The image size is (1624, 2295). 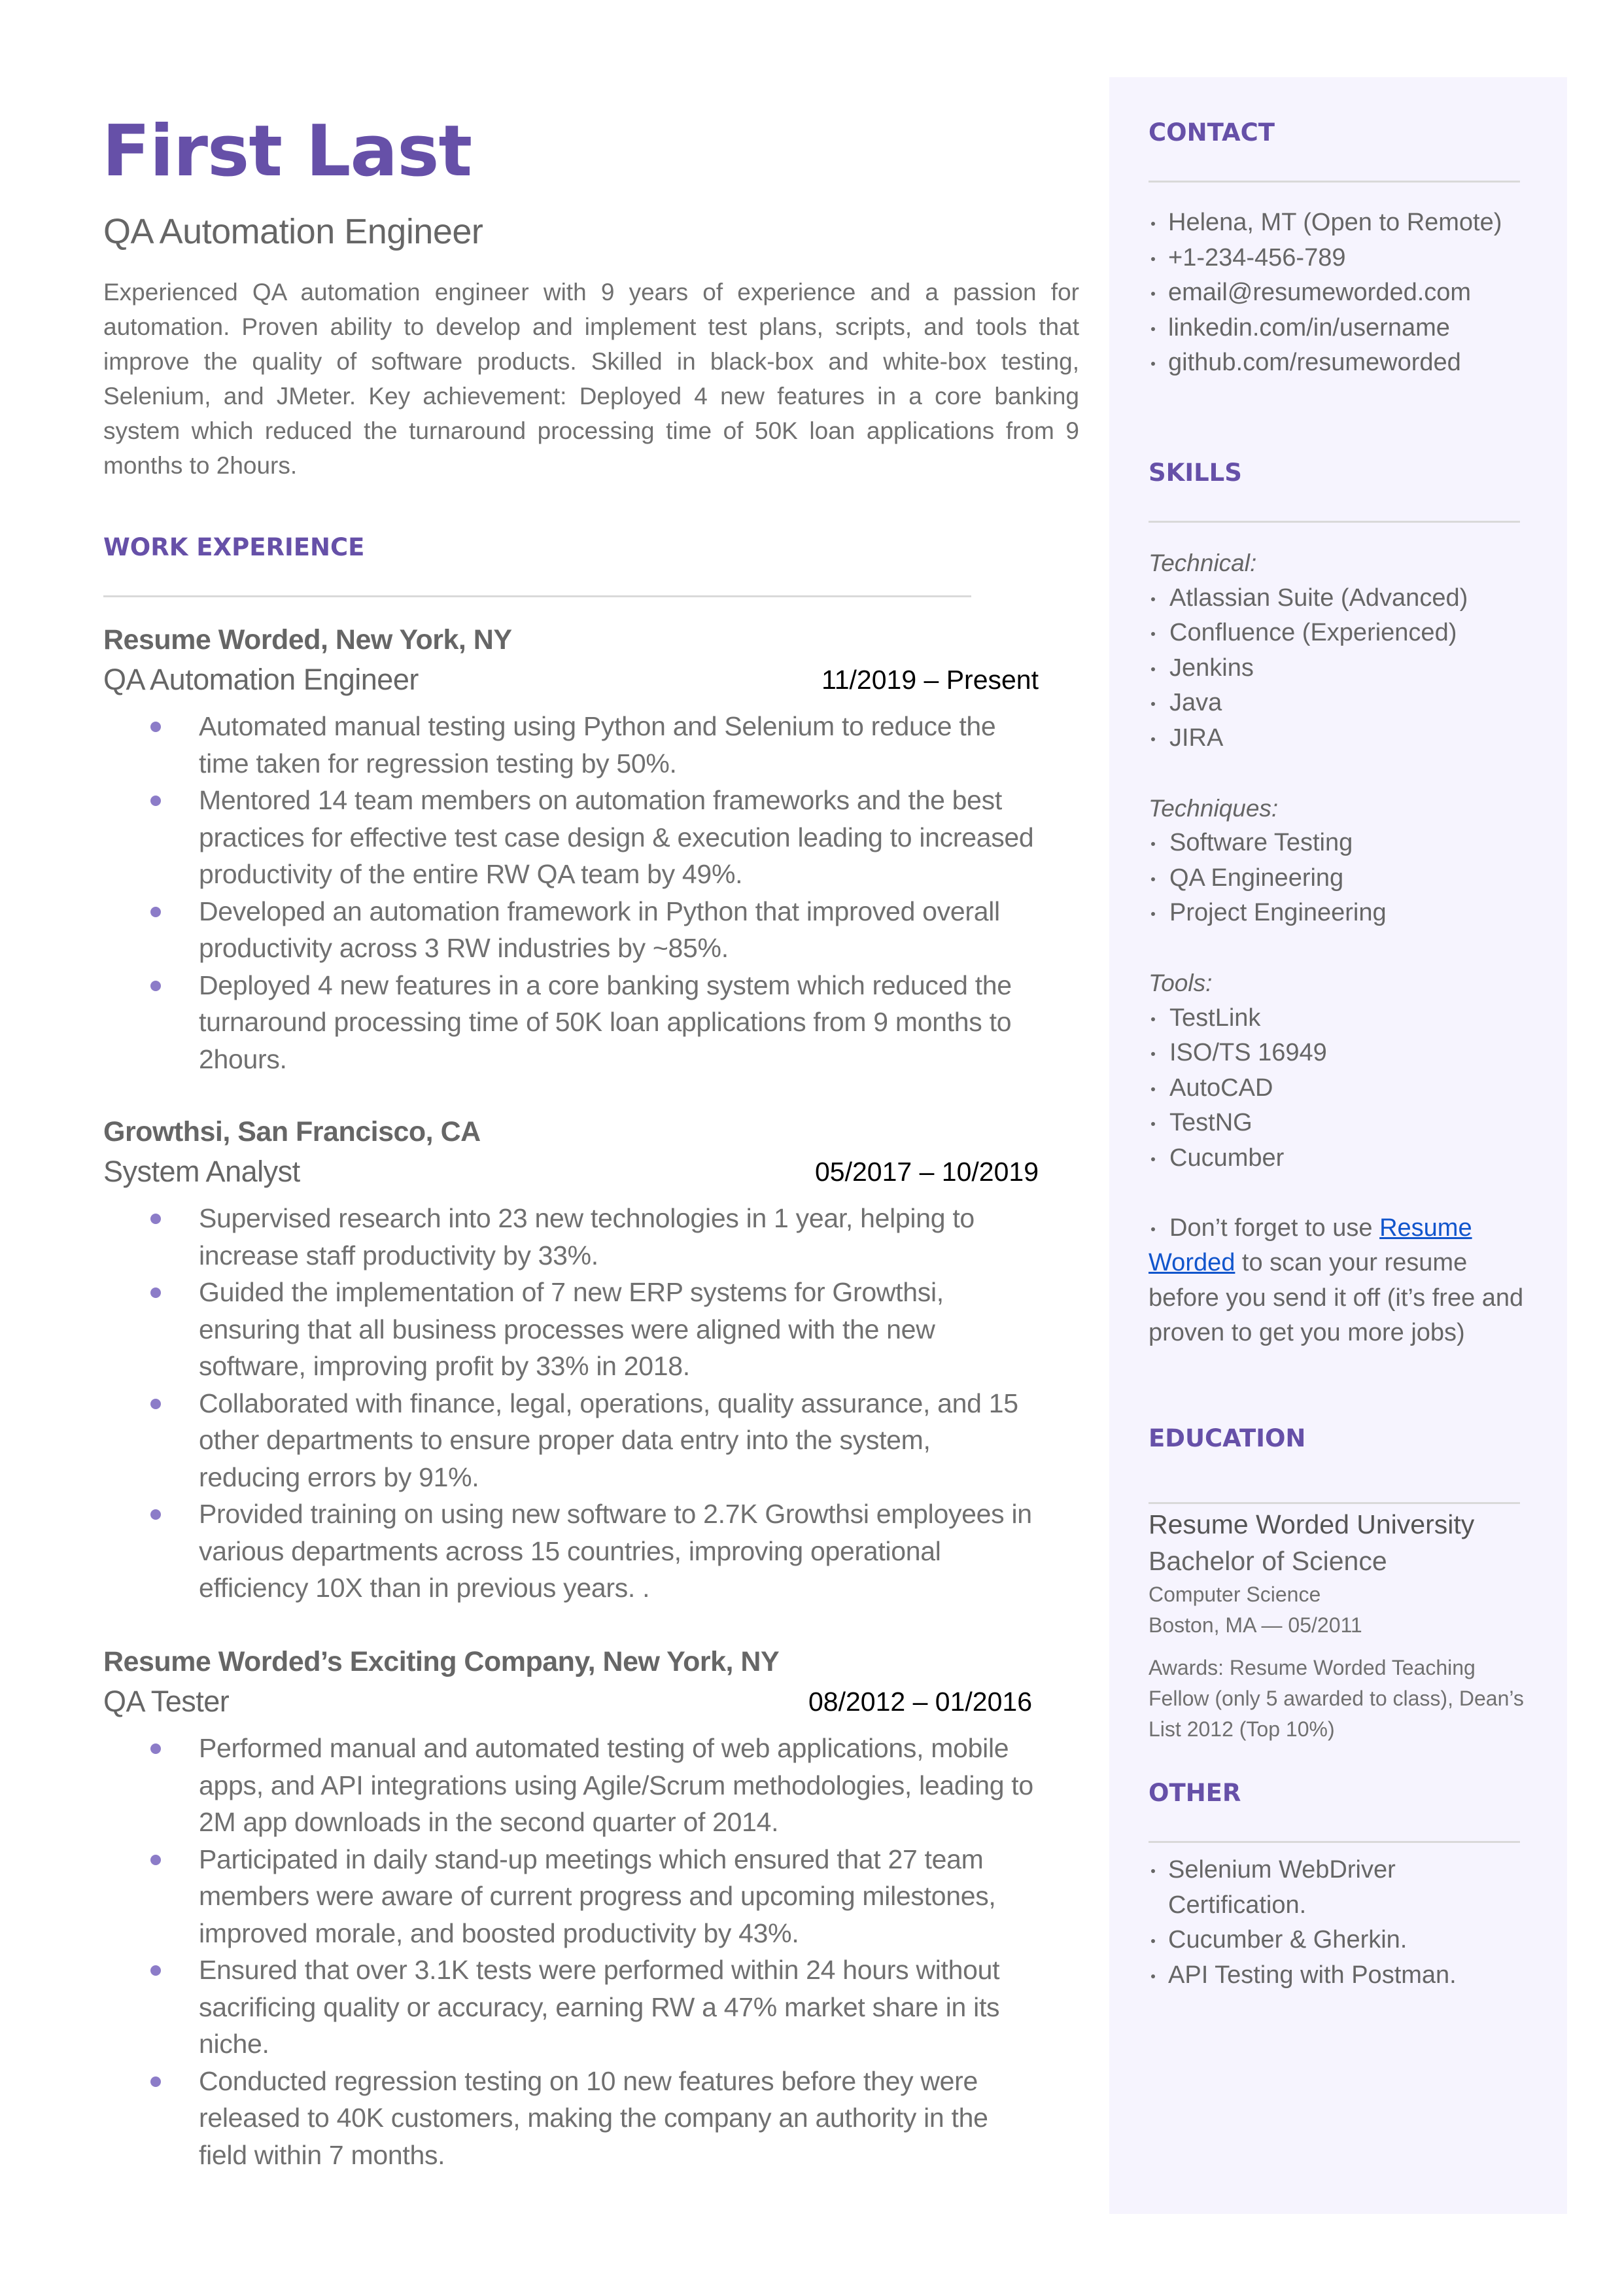 I want to click on contact-github-text: github.com/resumeworded, so click(x=1314, y=362).